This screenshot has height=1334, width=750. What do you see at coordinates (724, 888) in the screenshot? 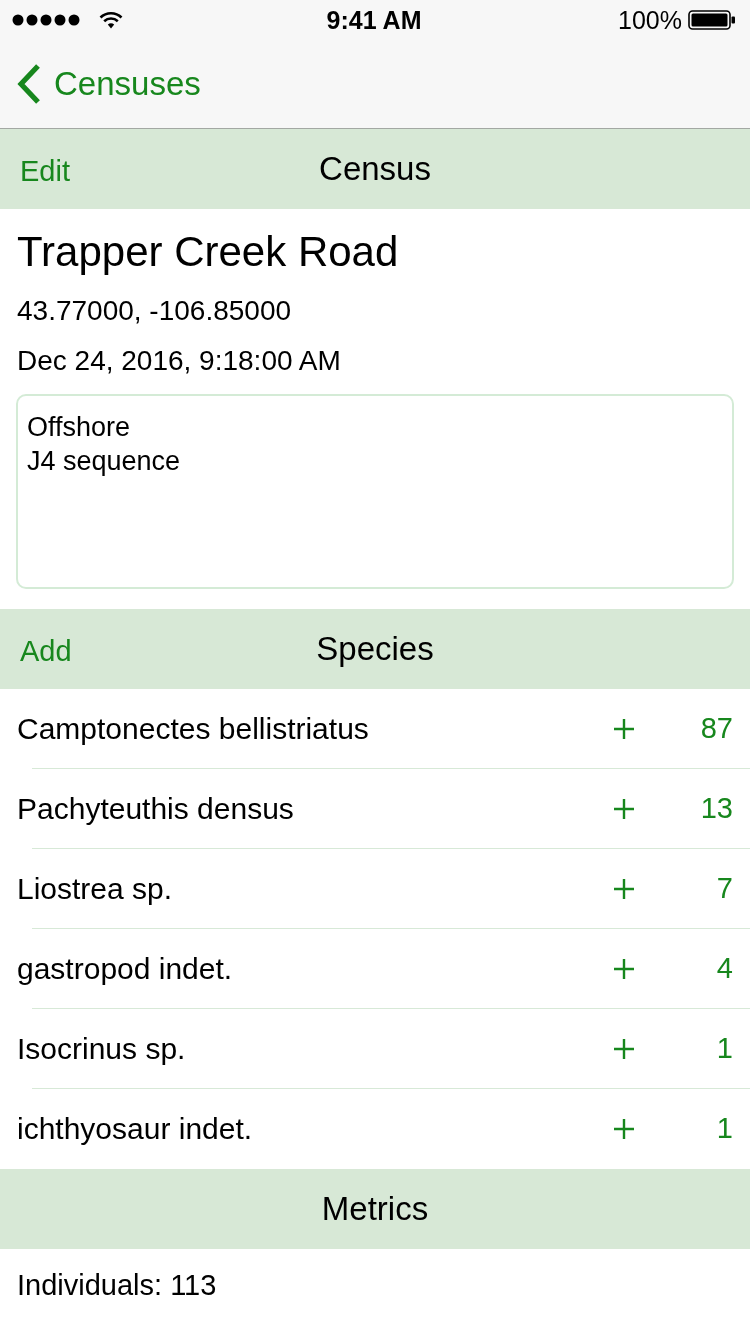
I see `species-count: 7` at bounding box center [724, 888].